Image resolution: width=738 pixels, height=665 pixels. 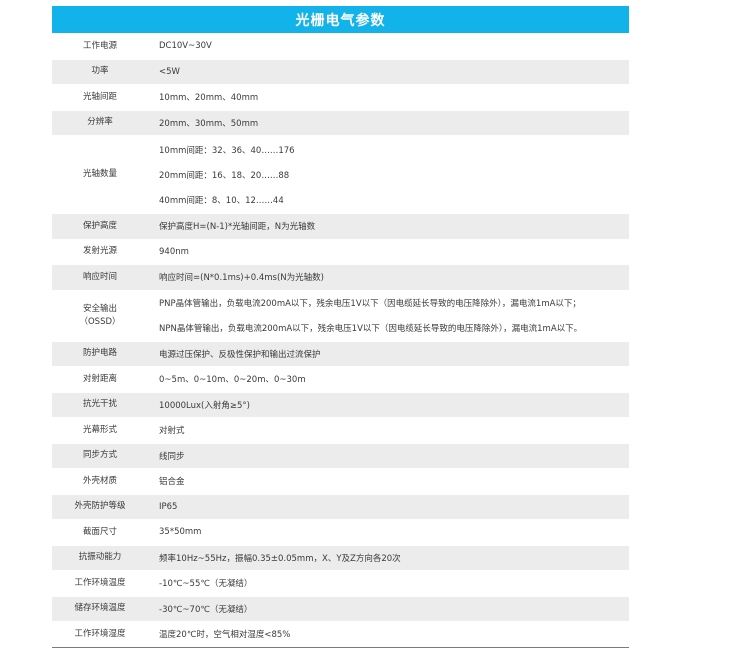 I want to click on row-value: -10℃~55℃（无凝结）, so click(x=388, y=583).